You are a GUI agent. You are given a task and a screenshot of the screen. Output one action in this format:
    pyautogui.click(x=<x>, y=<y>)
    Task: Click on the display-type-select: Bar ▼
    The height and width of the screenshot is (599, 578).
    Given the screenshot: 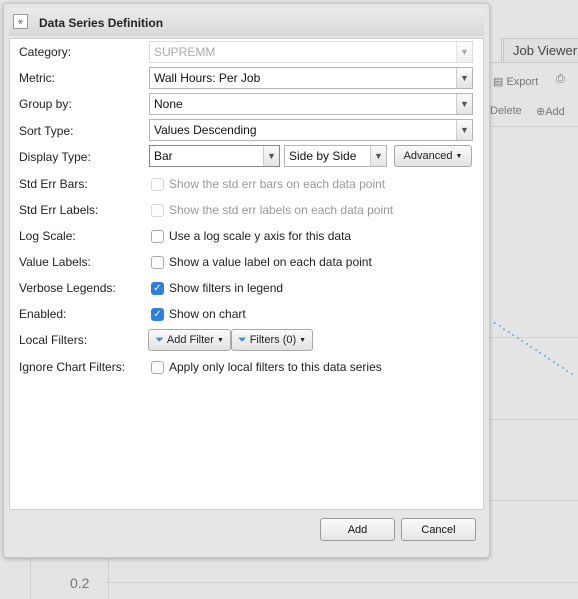 What is the action you would take?
    pyautogui.click(x=214, y=156)
    